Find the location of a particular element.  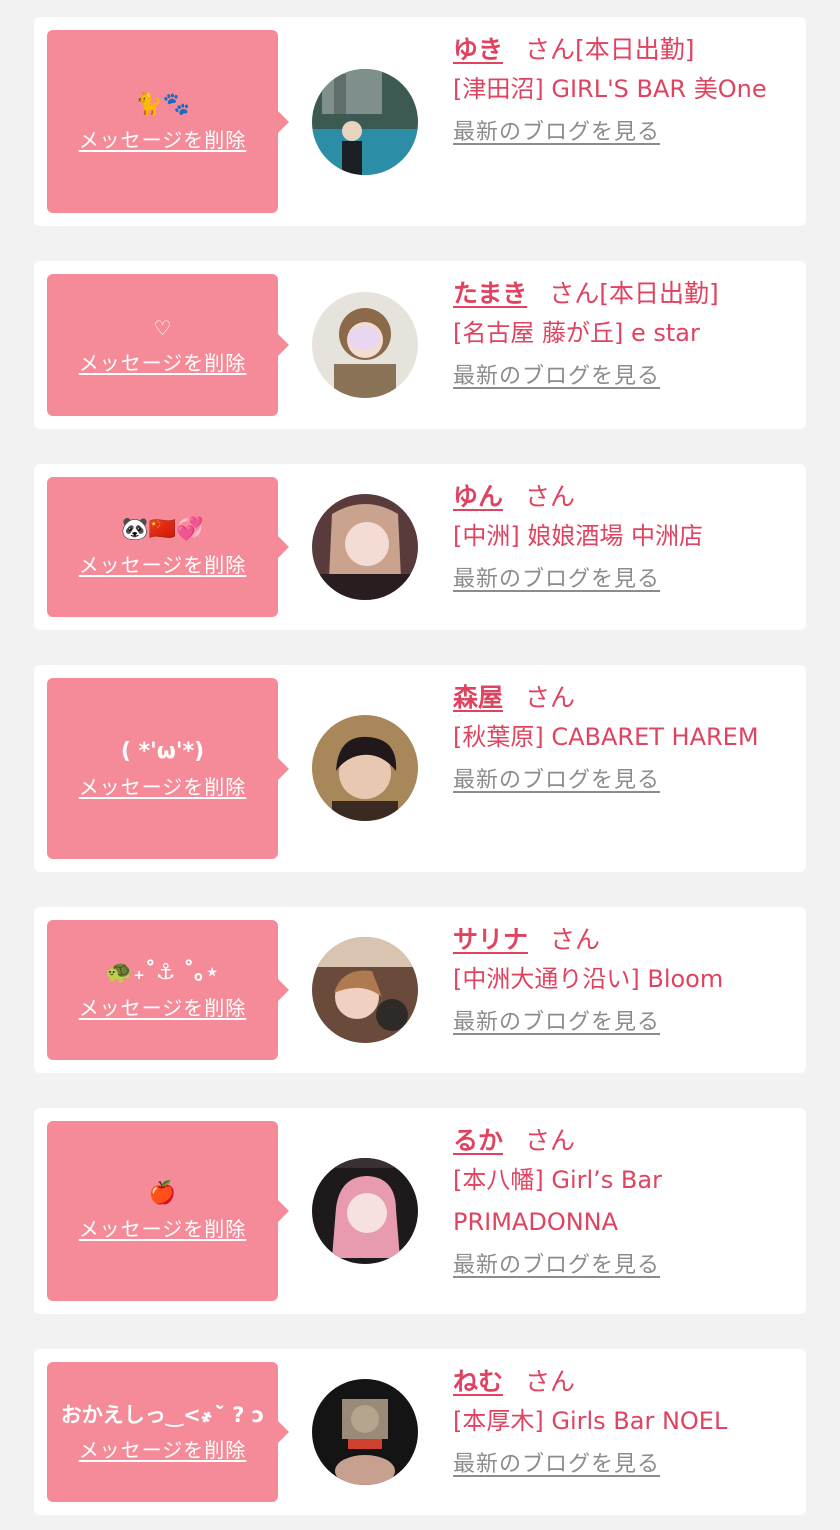

shop-name: [本八幡] Girl’s Bar PRIMADONNA is located at coordinates (557, 1201).